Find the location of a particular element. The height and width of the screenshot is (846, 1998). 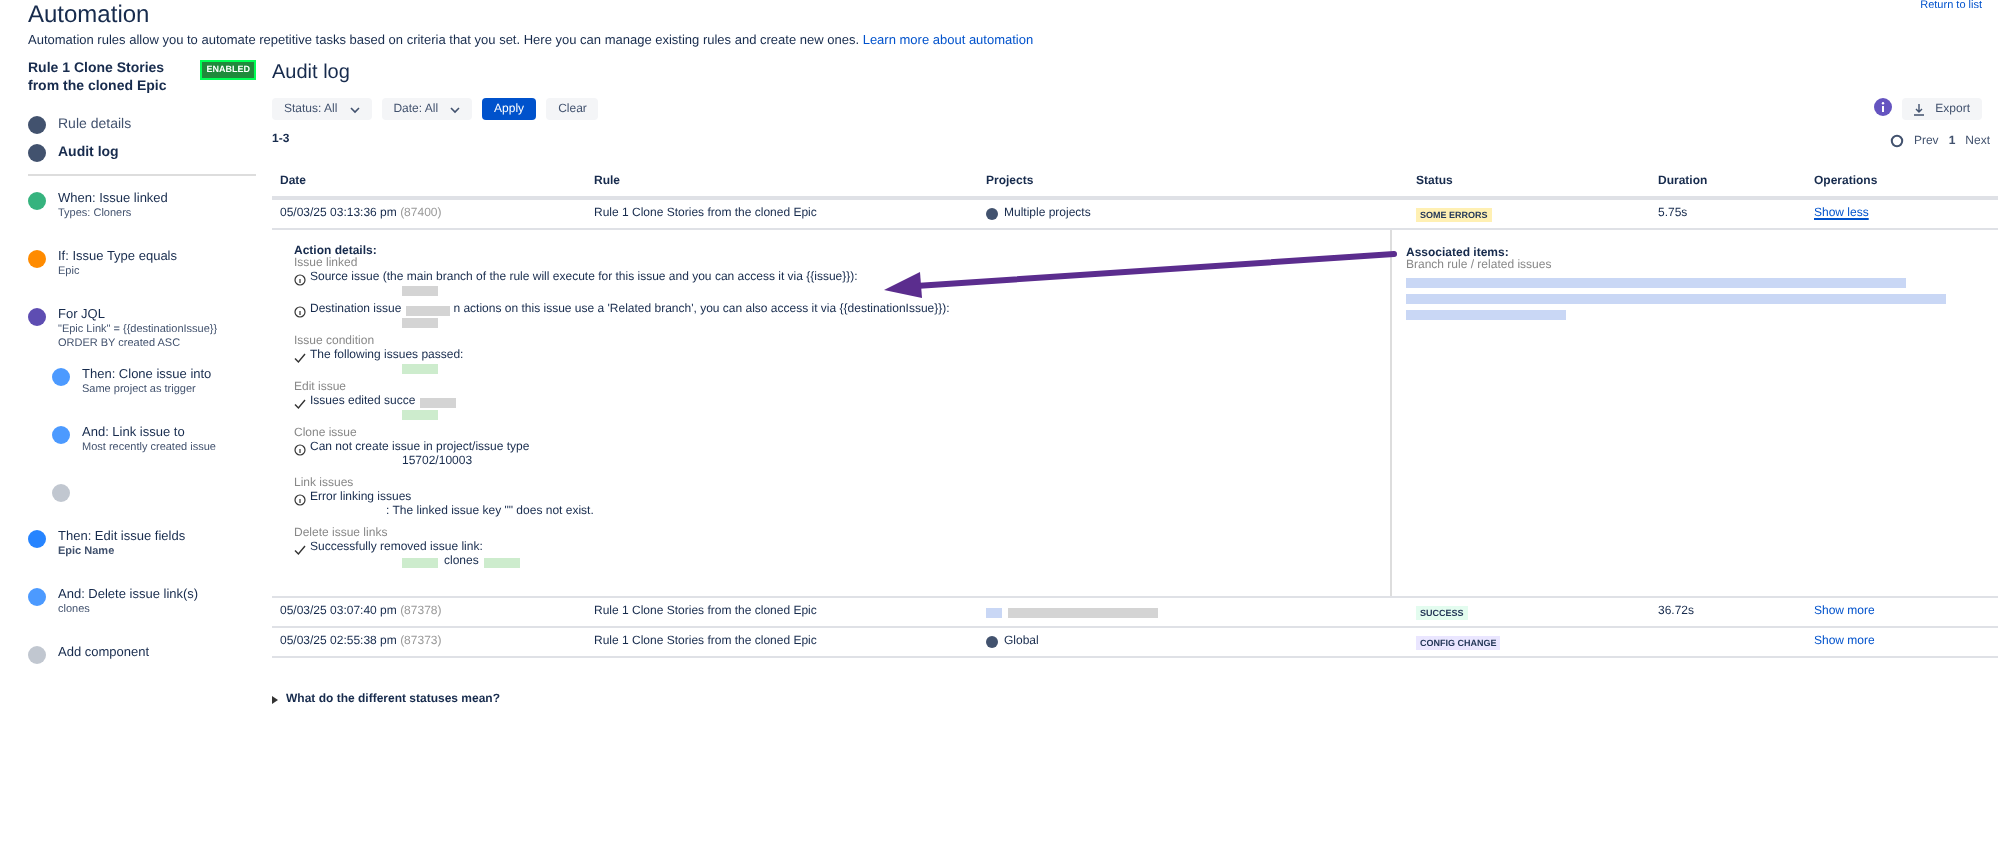

page-title: Automation is located at coordinates (89, 14).